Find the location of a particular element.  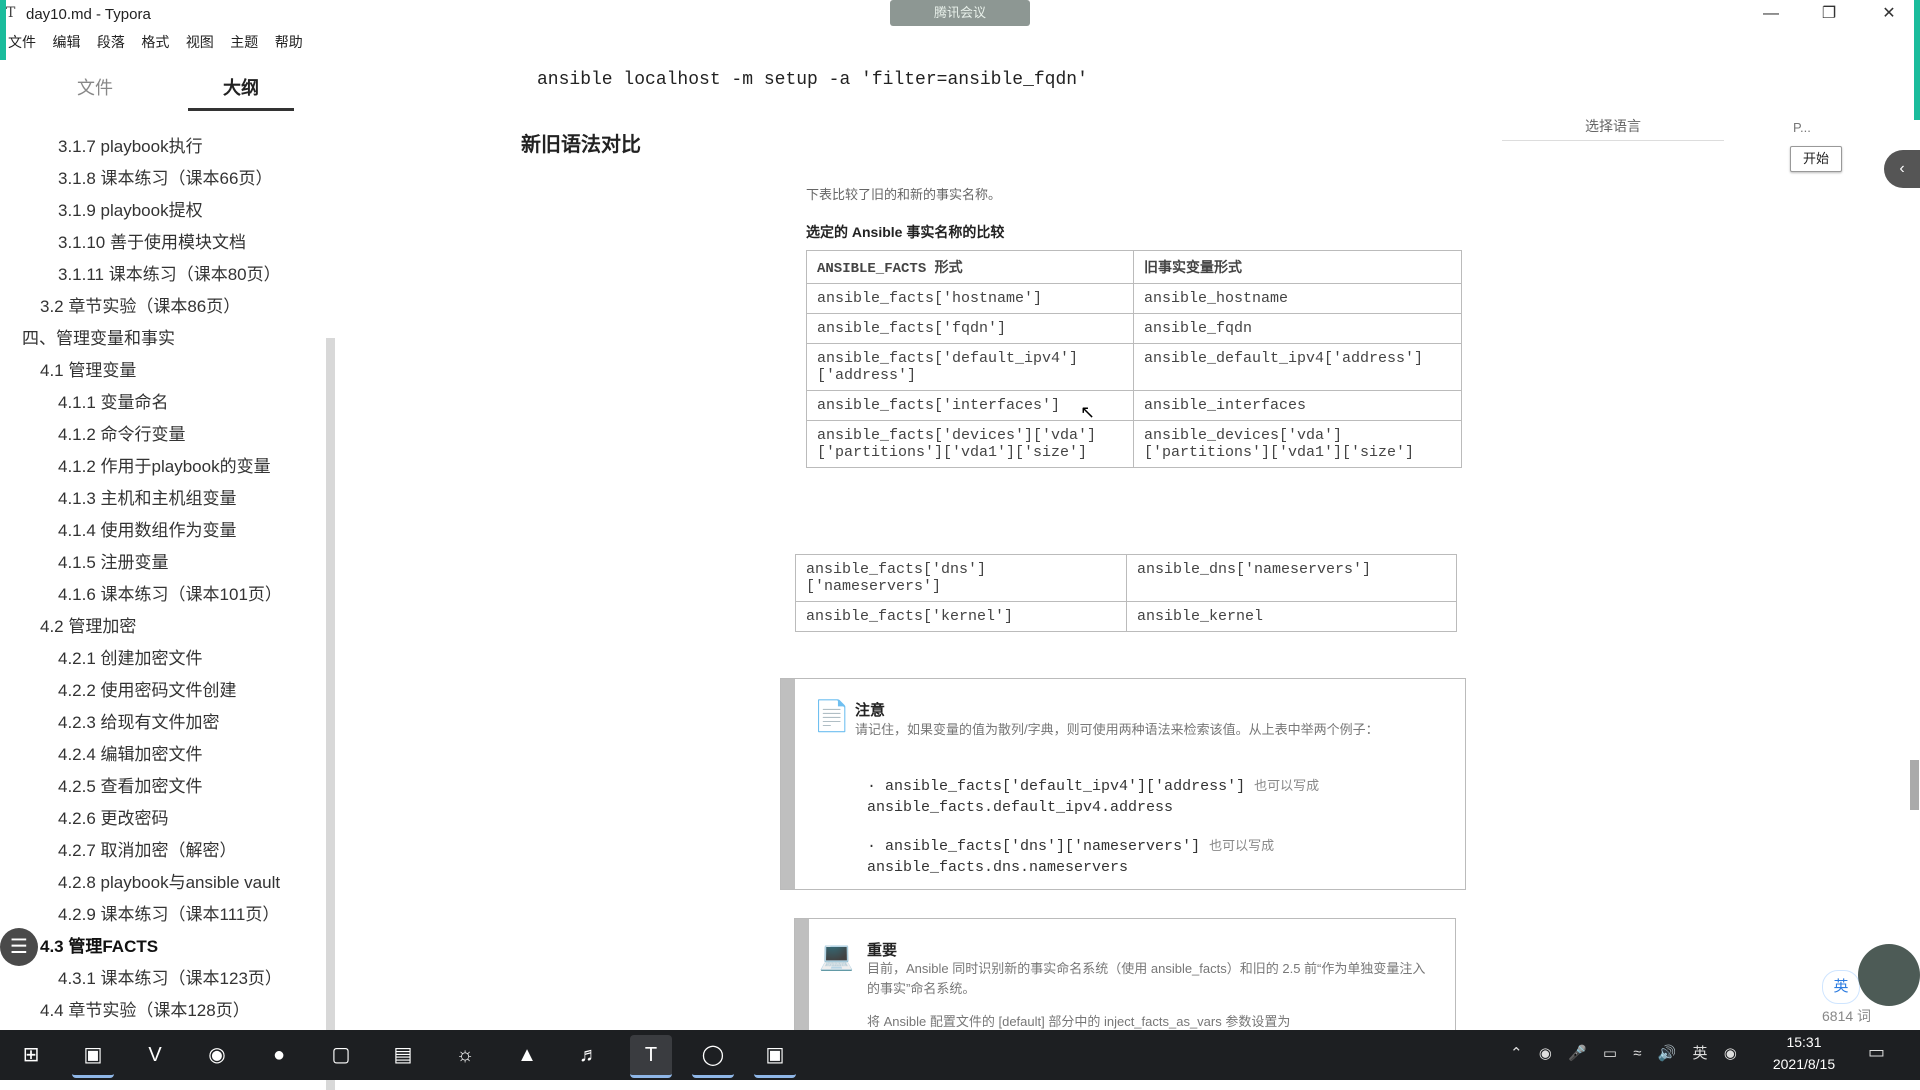

outline-item: 4.2.1 创建加密文件 is located at coordinates (130, 656).